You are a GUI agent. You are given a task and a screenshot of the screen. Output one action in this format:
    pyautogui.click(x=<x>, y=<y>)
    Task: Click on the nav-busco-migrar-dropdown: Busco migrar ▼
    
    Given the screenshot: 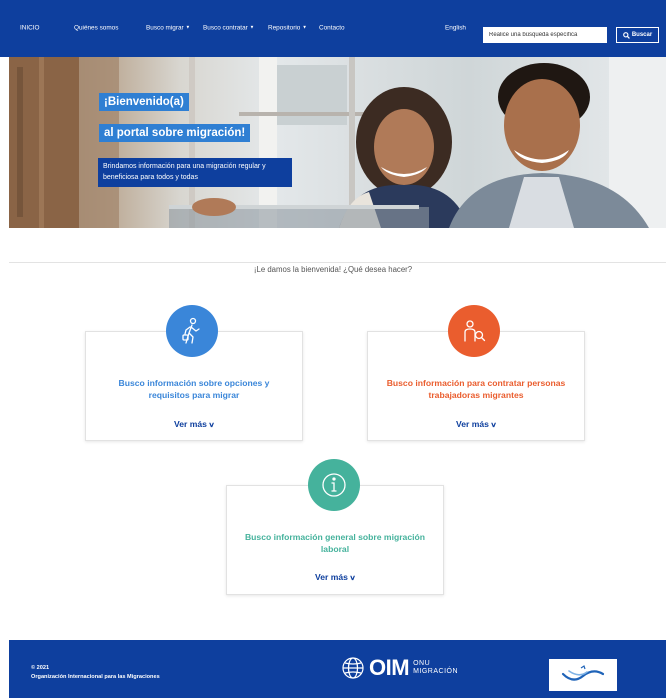 What is the action you would take?
    pyautogui.click(x=168, y=28)
    